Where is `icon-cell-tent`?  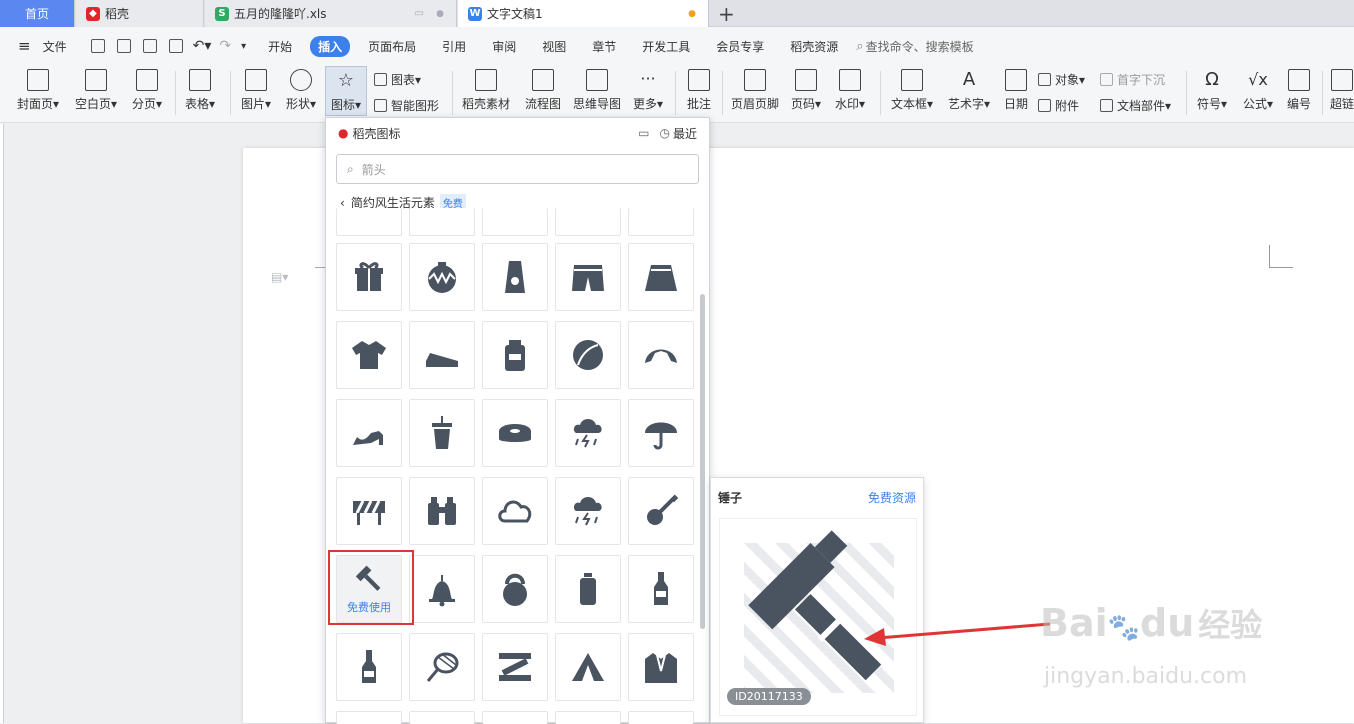 icon-cell-tent is located at coordinates (588, 667).